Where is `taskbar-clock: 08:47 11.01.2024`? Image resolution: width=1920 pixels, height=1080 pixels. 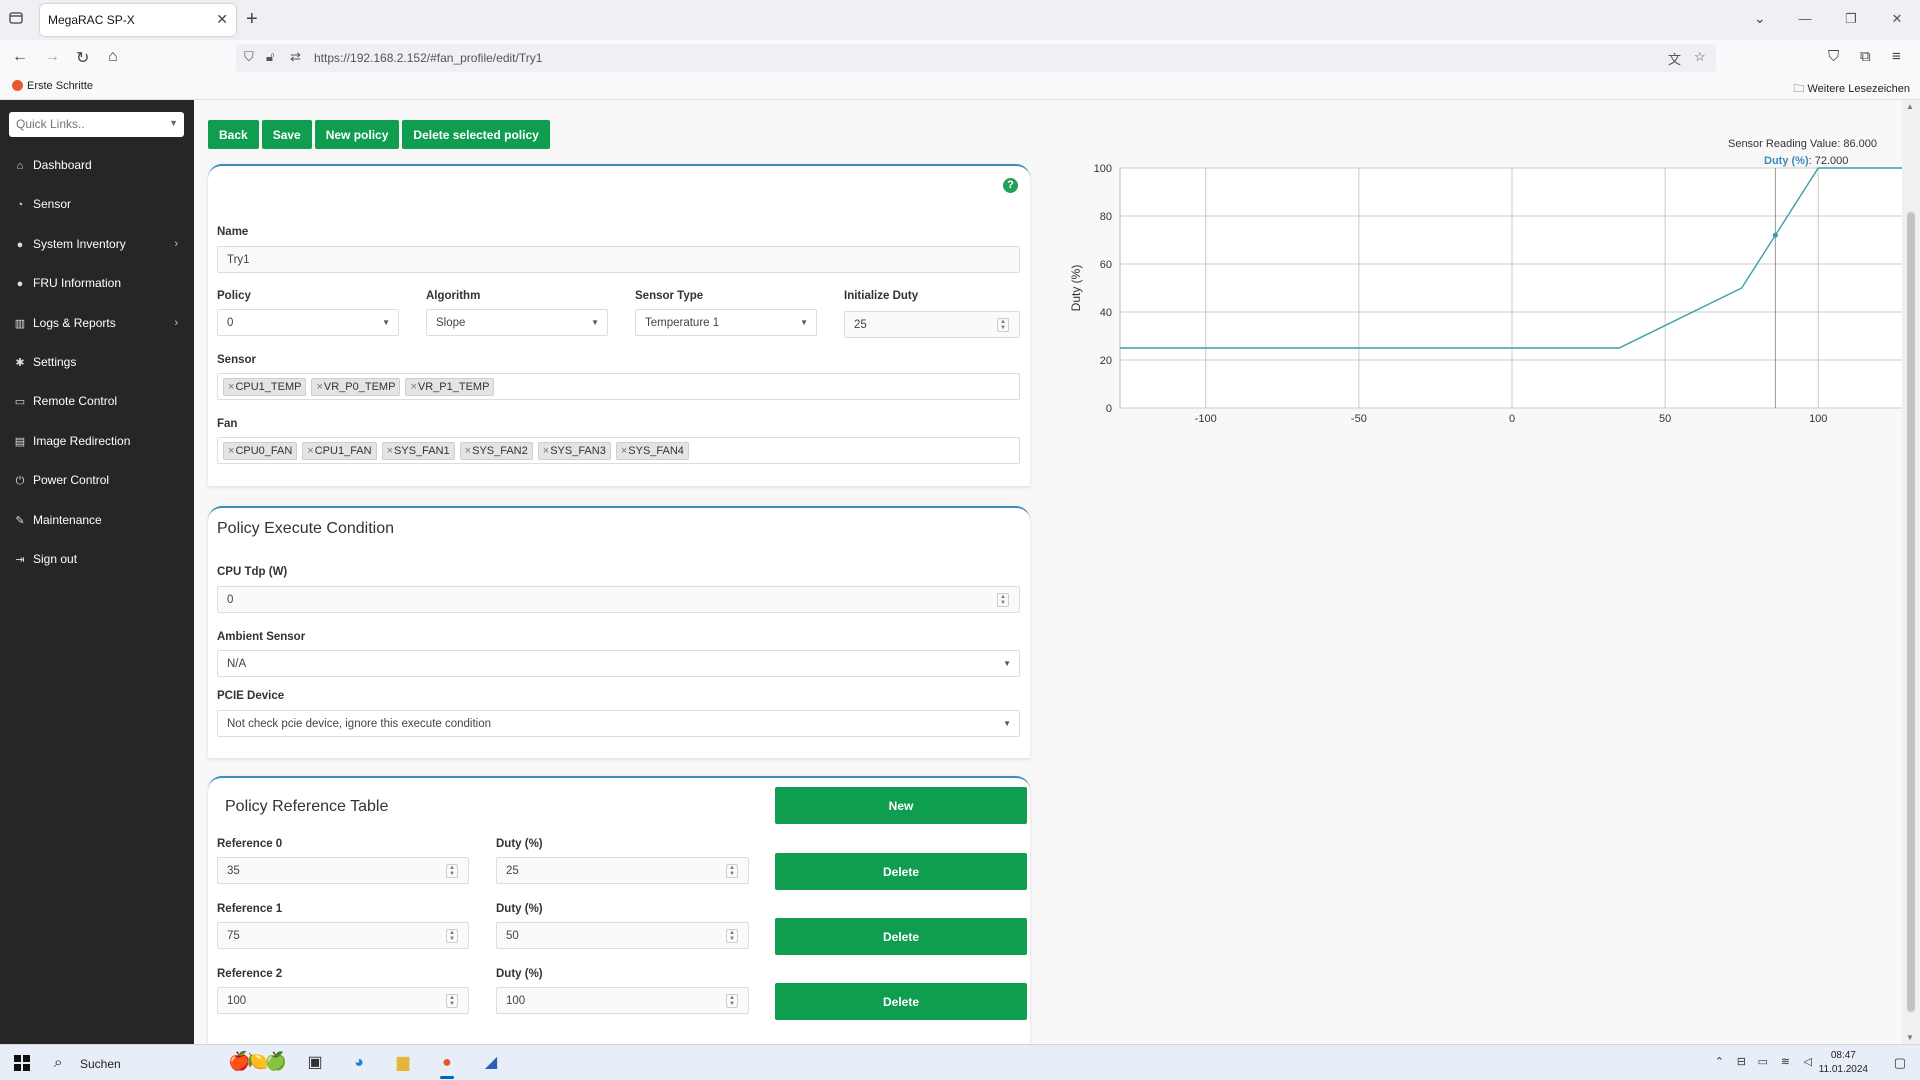
taskbar-clock: 08:47 11.01.2024 is located at coordinates (1843, 1063).